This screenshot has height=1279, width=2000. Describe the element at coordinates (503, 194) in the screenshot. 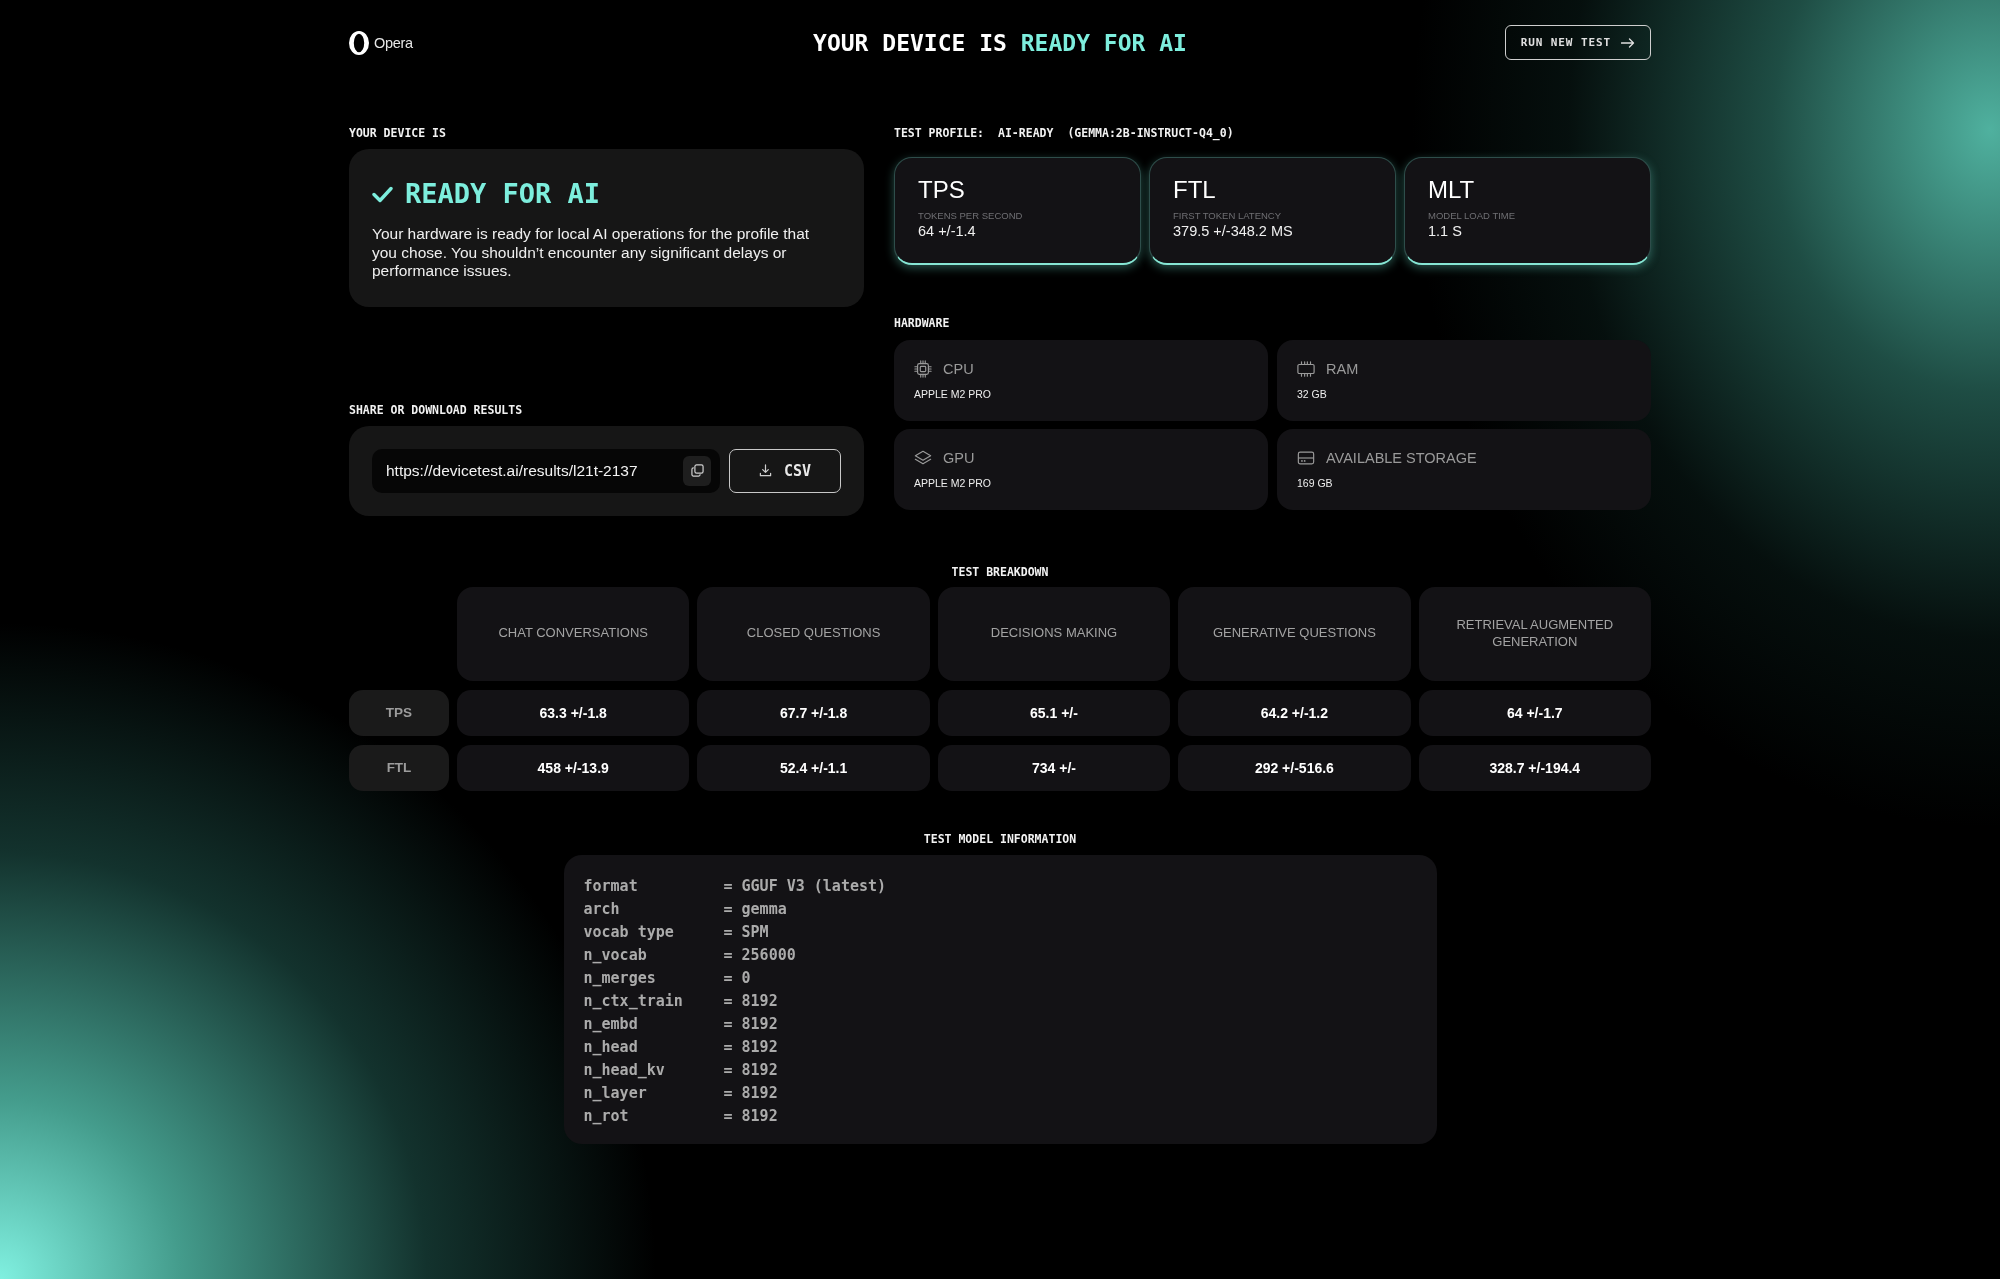

I see `status-heading: READY FOR AI` at that location.